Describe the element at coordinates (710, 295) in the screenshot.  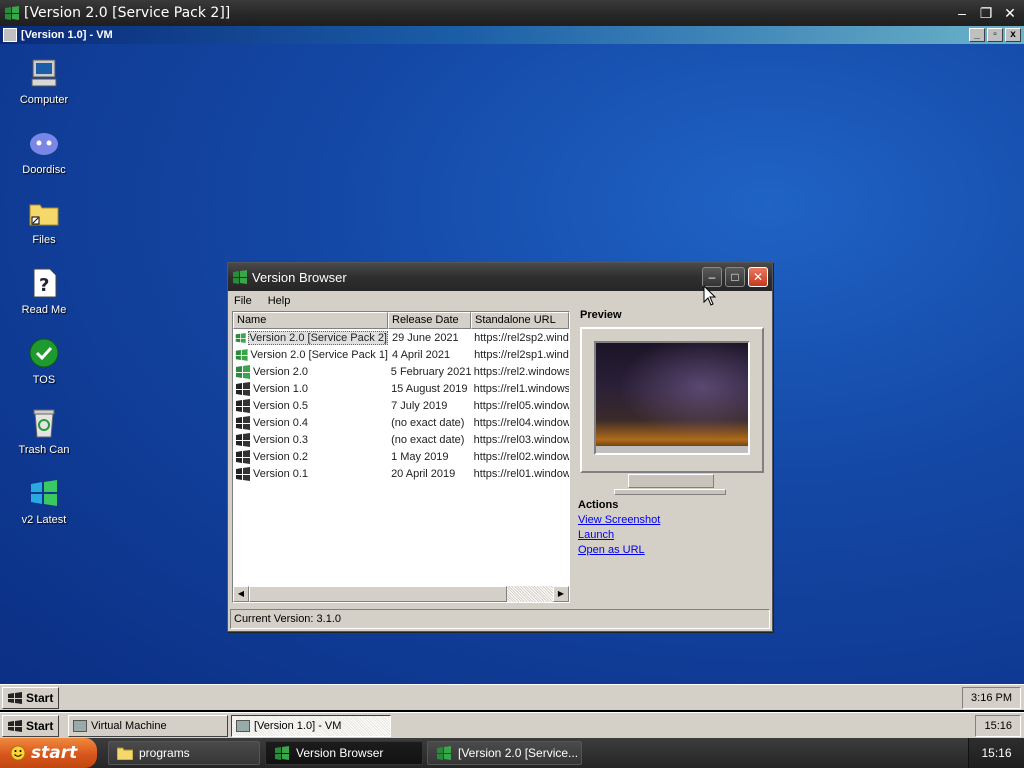
I see `mouse-cursor-icon` at that location.